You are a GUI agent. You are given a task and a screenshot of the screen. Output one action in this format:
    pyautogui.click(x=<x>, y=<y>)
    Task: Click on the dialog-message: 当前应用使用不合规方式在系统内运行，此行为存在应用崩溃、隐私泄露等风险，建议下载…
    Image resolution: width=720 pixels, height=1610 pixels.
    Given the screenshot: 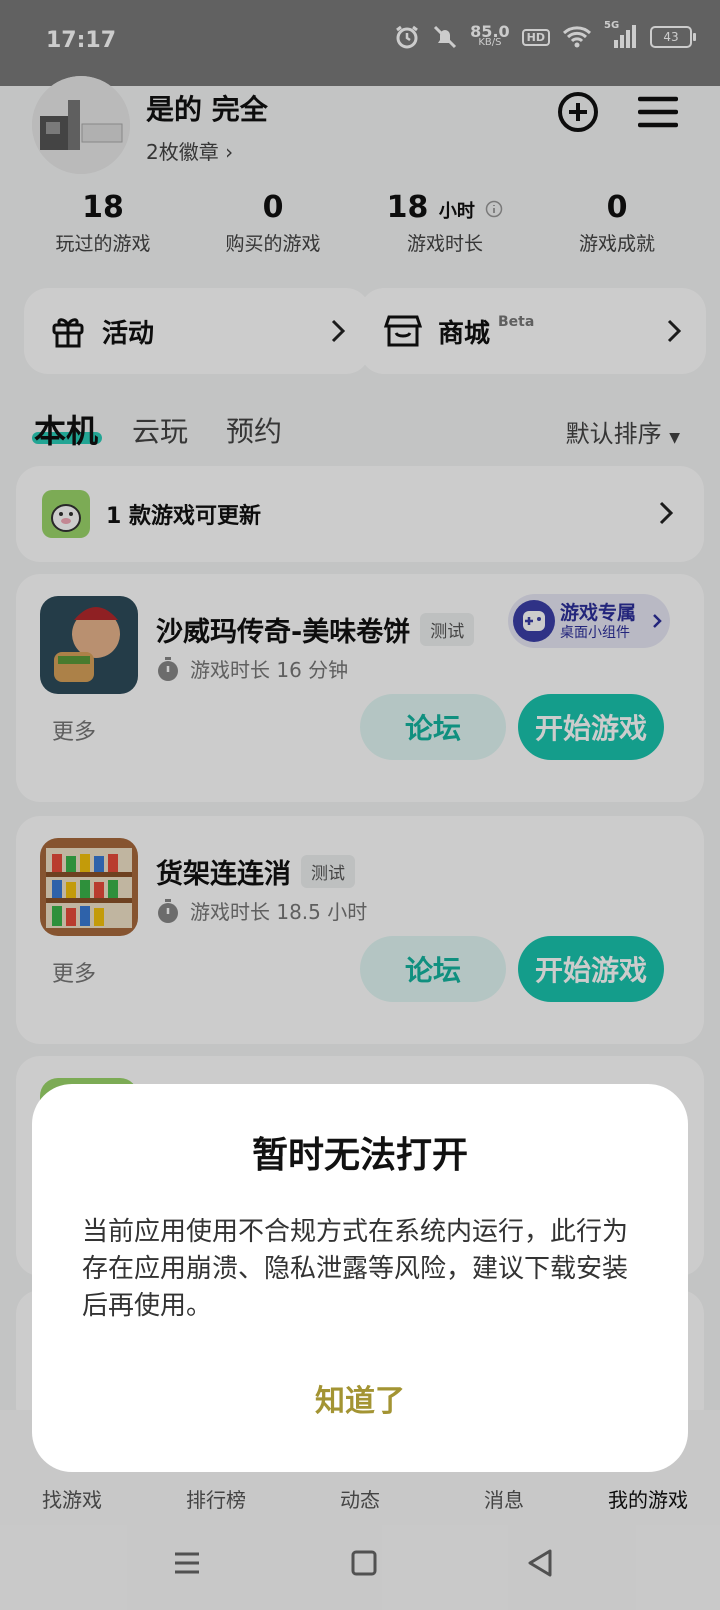 What is the action you would take?
    pyautogui.click(x=355, y=1269)
    